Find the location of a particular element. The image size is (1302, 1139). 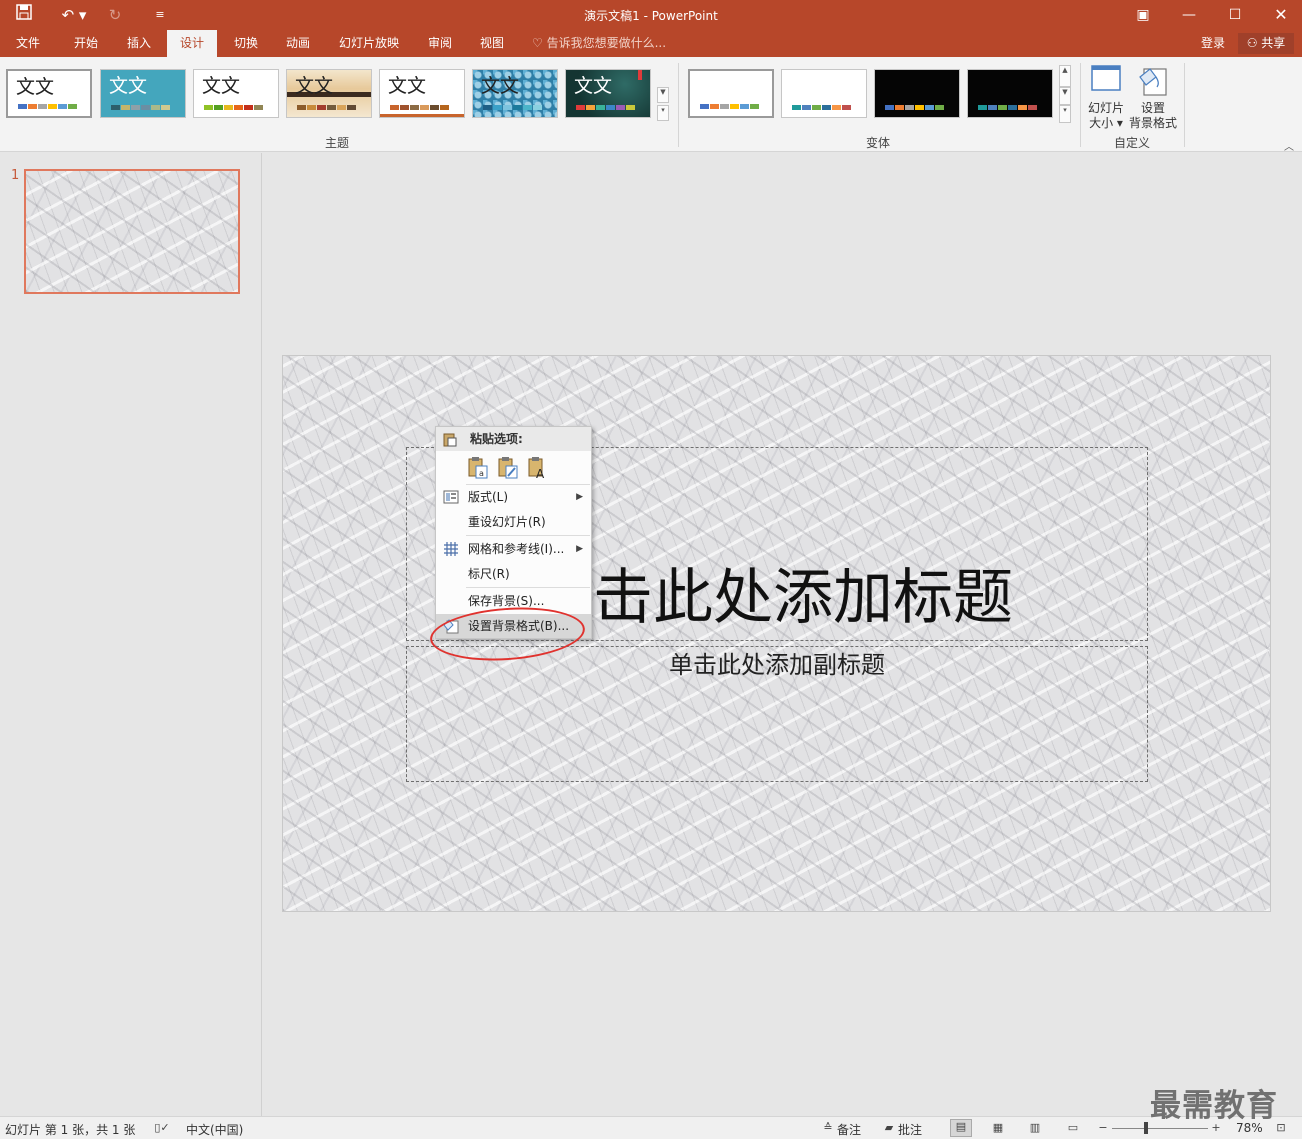

slide-thumbnail is located at coordinates (132, 231).